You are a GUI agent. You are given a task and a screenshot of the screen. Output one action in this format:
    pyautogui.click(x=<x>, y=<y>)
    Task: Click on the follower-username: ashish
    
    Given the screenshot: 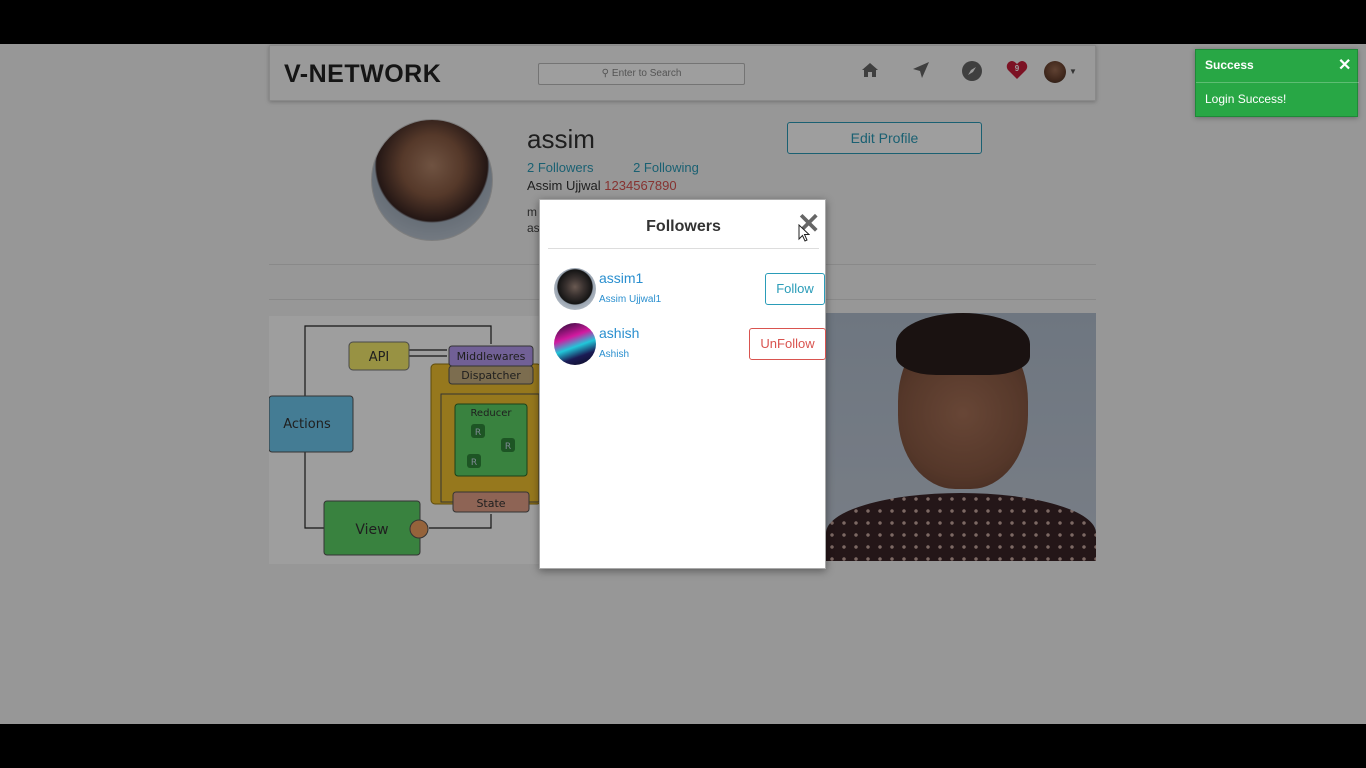 What is the action you would take?
    pyautogui.click(x=619, y=333)
    